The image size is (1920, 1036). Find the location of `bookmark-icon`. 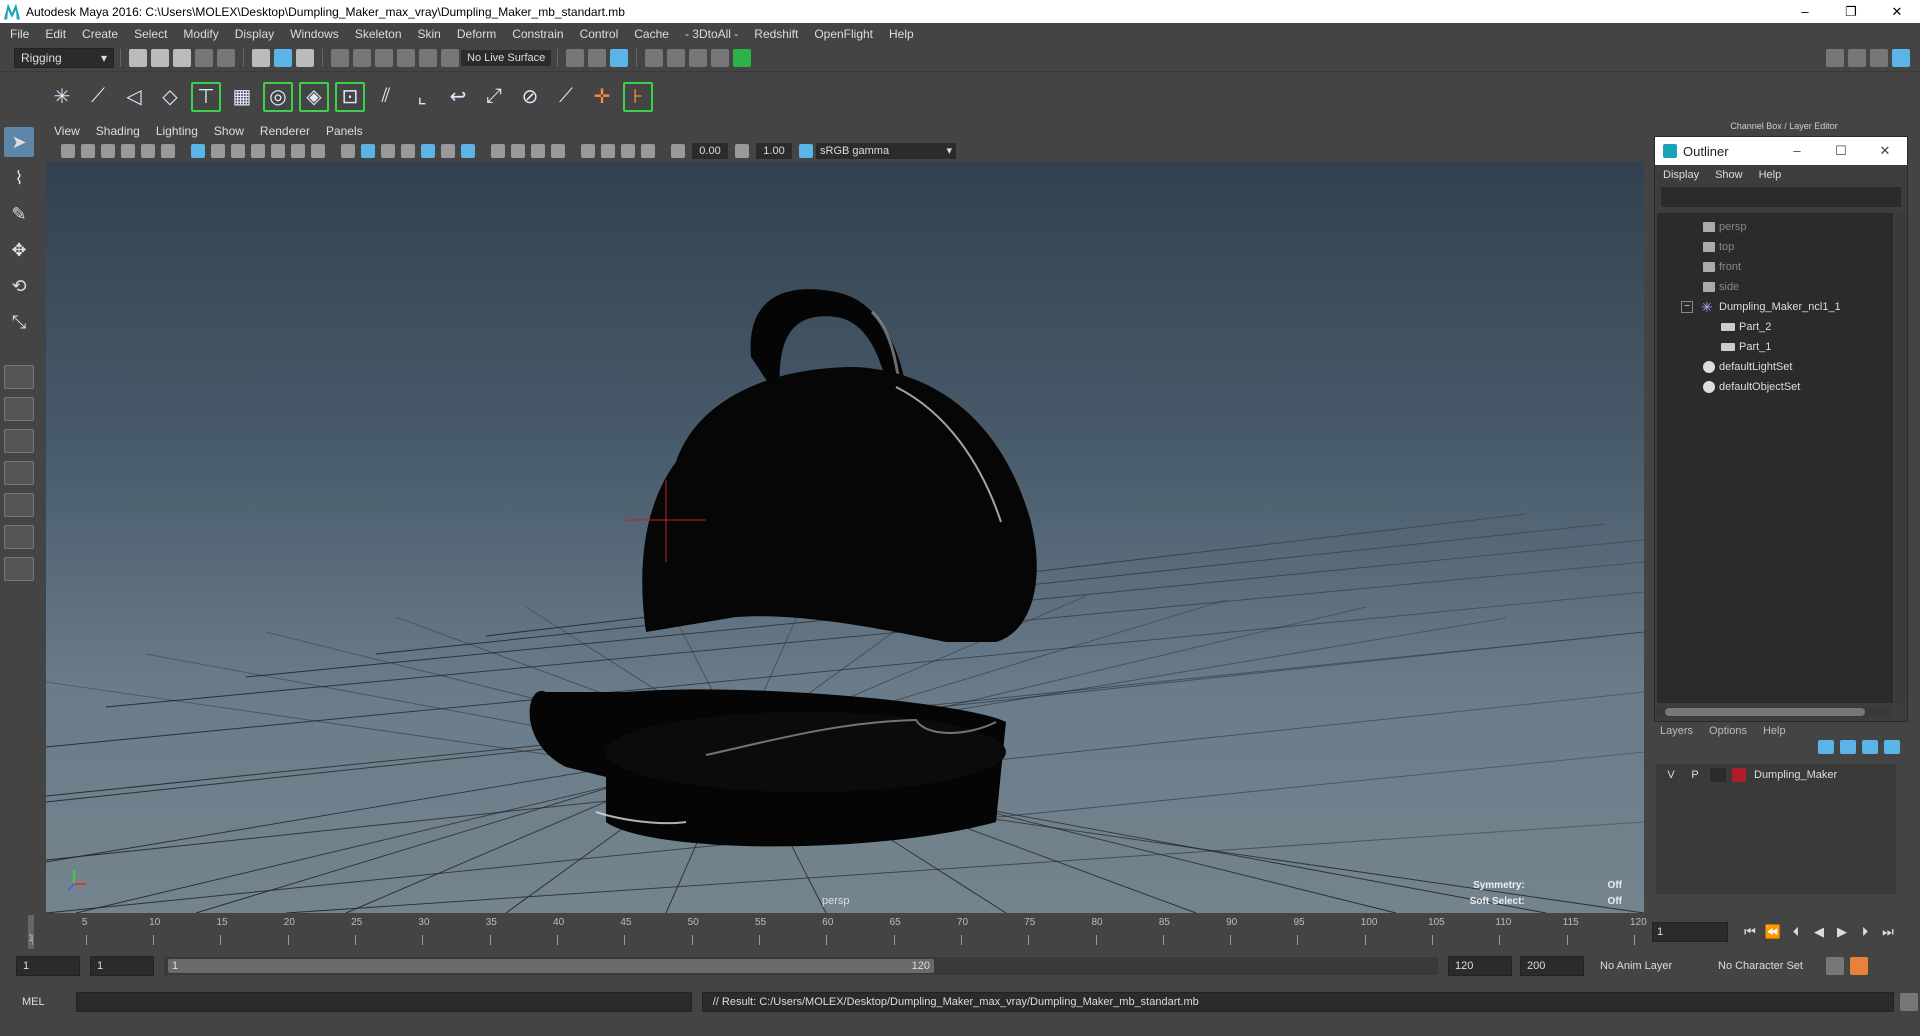

bookmark-icon is located at coordinates (108, 151).